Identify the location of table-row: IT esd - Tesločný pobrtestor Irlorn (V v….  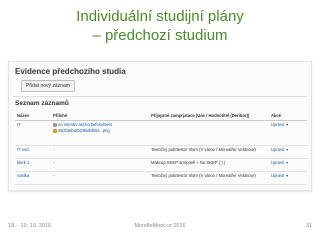
(161, 152).